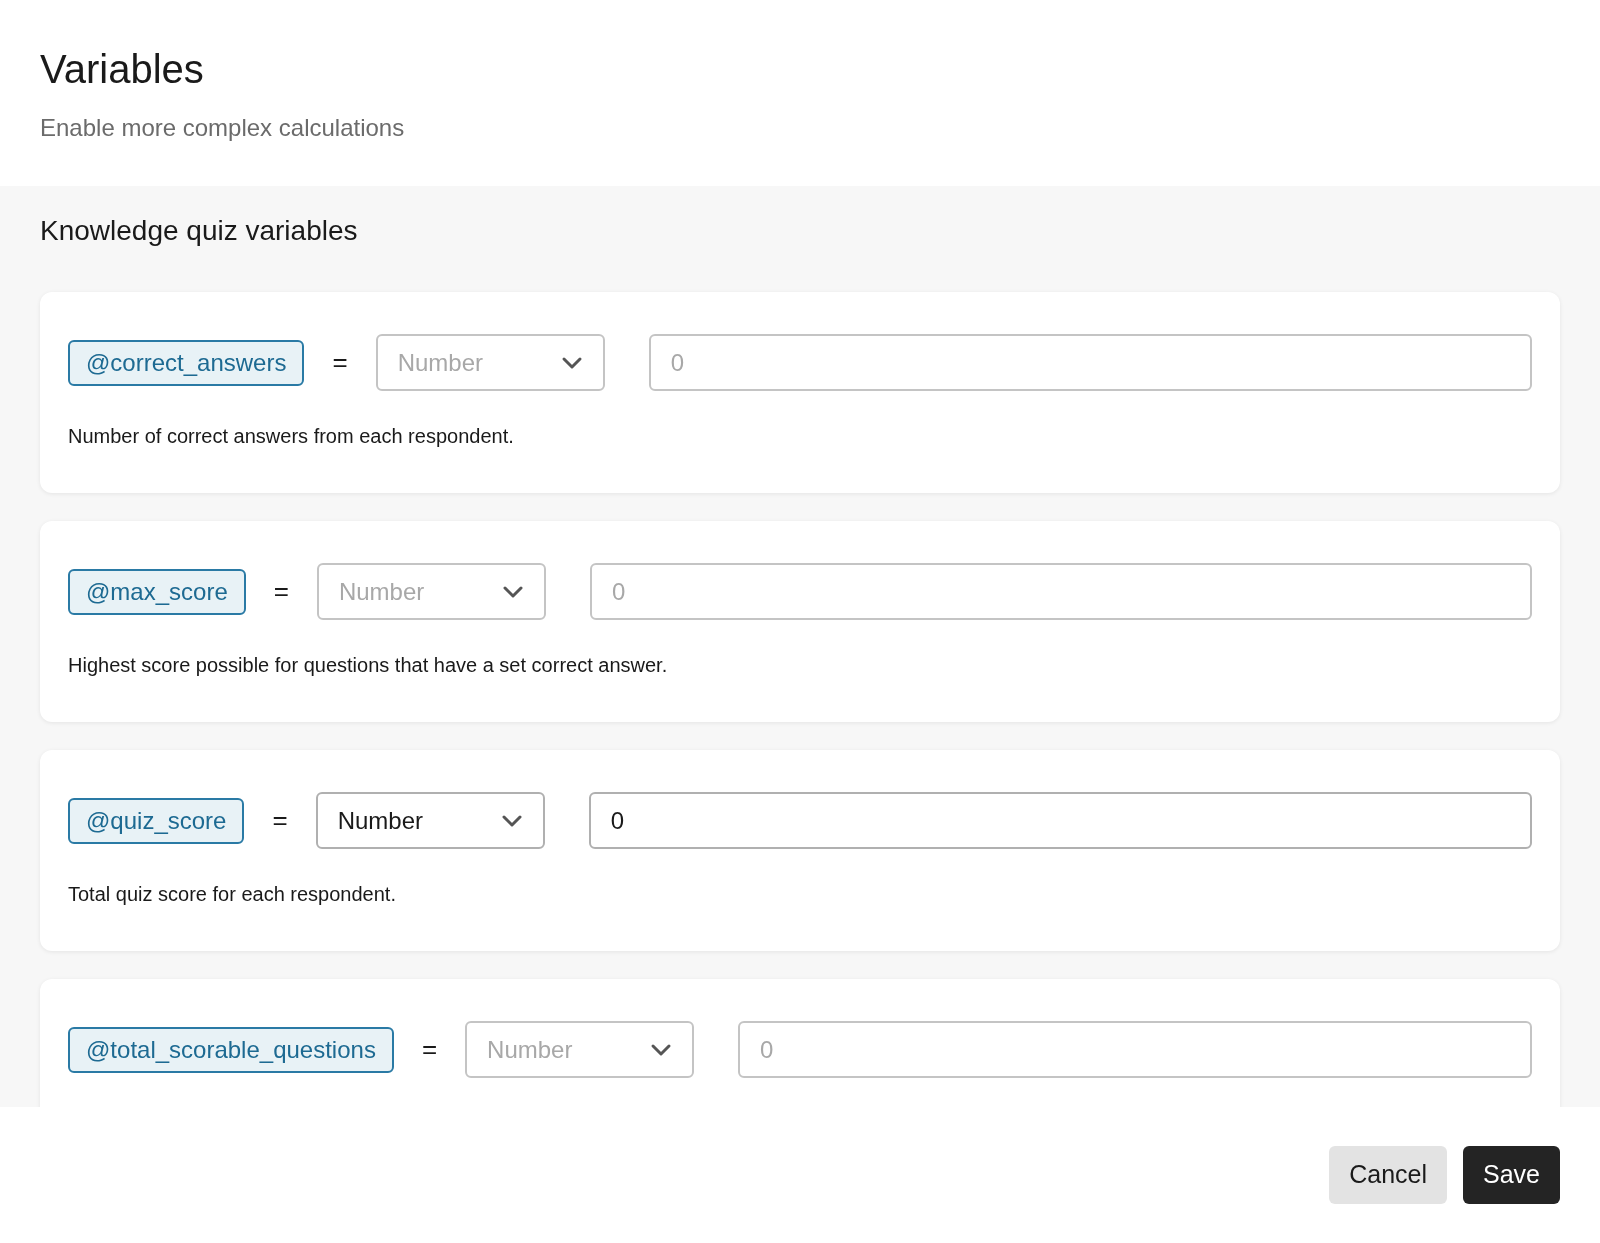 The image size is (1600, 1243). I want to click on variable-chip: @max_score, so click(157, 591).